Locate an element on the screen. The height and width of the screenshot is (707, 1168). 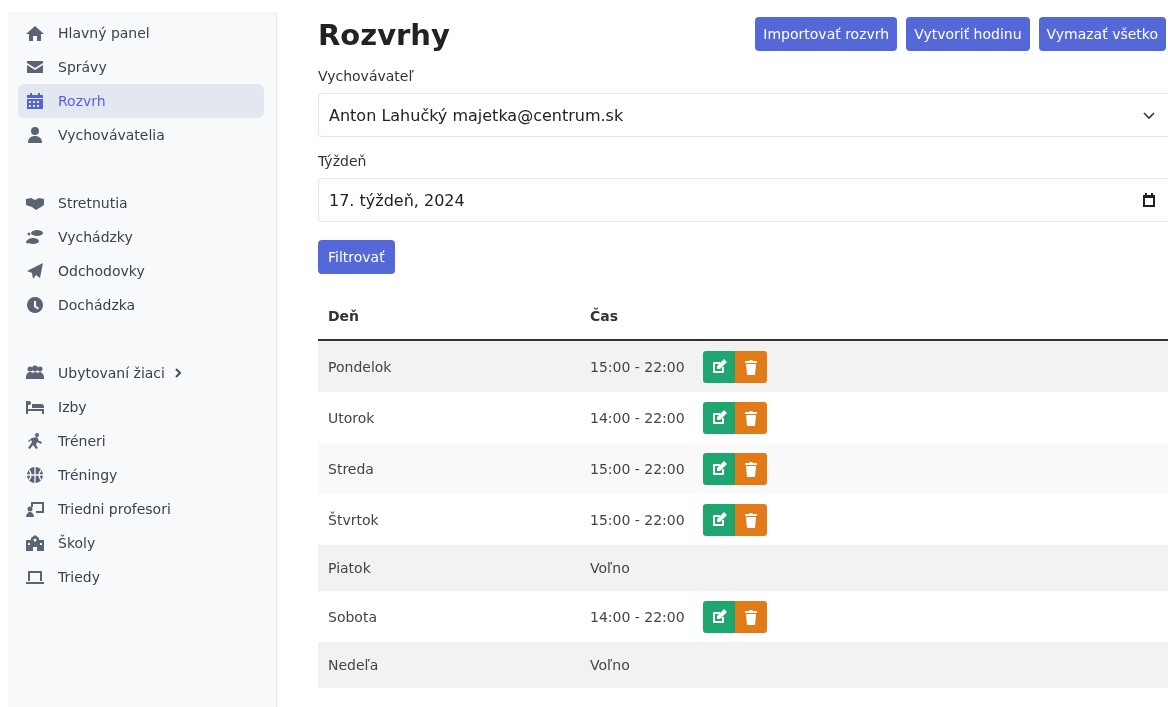
day-cell: Nedeľa is located at coordinates (353, 665).